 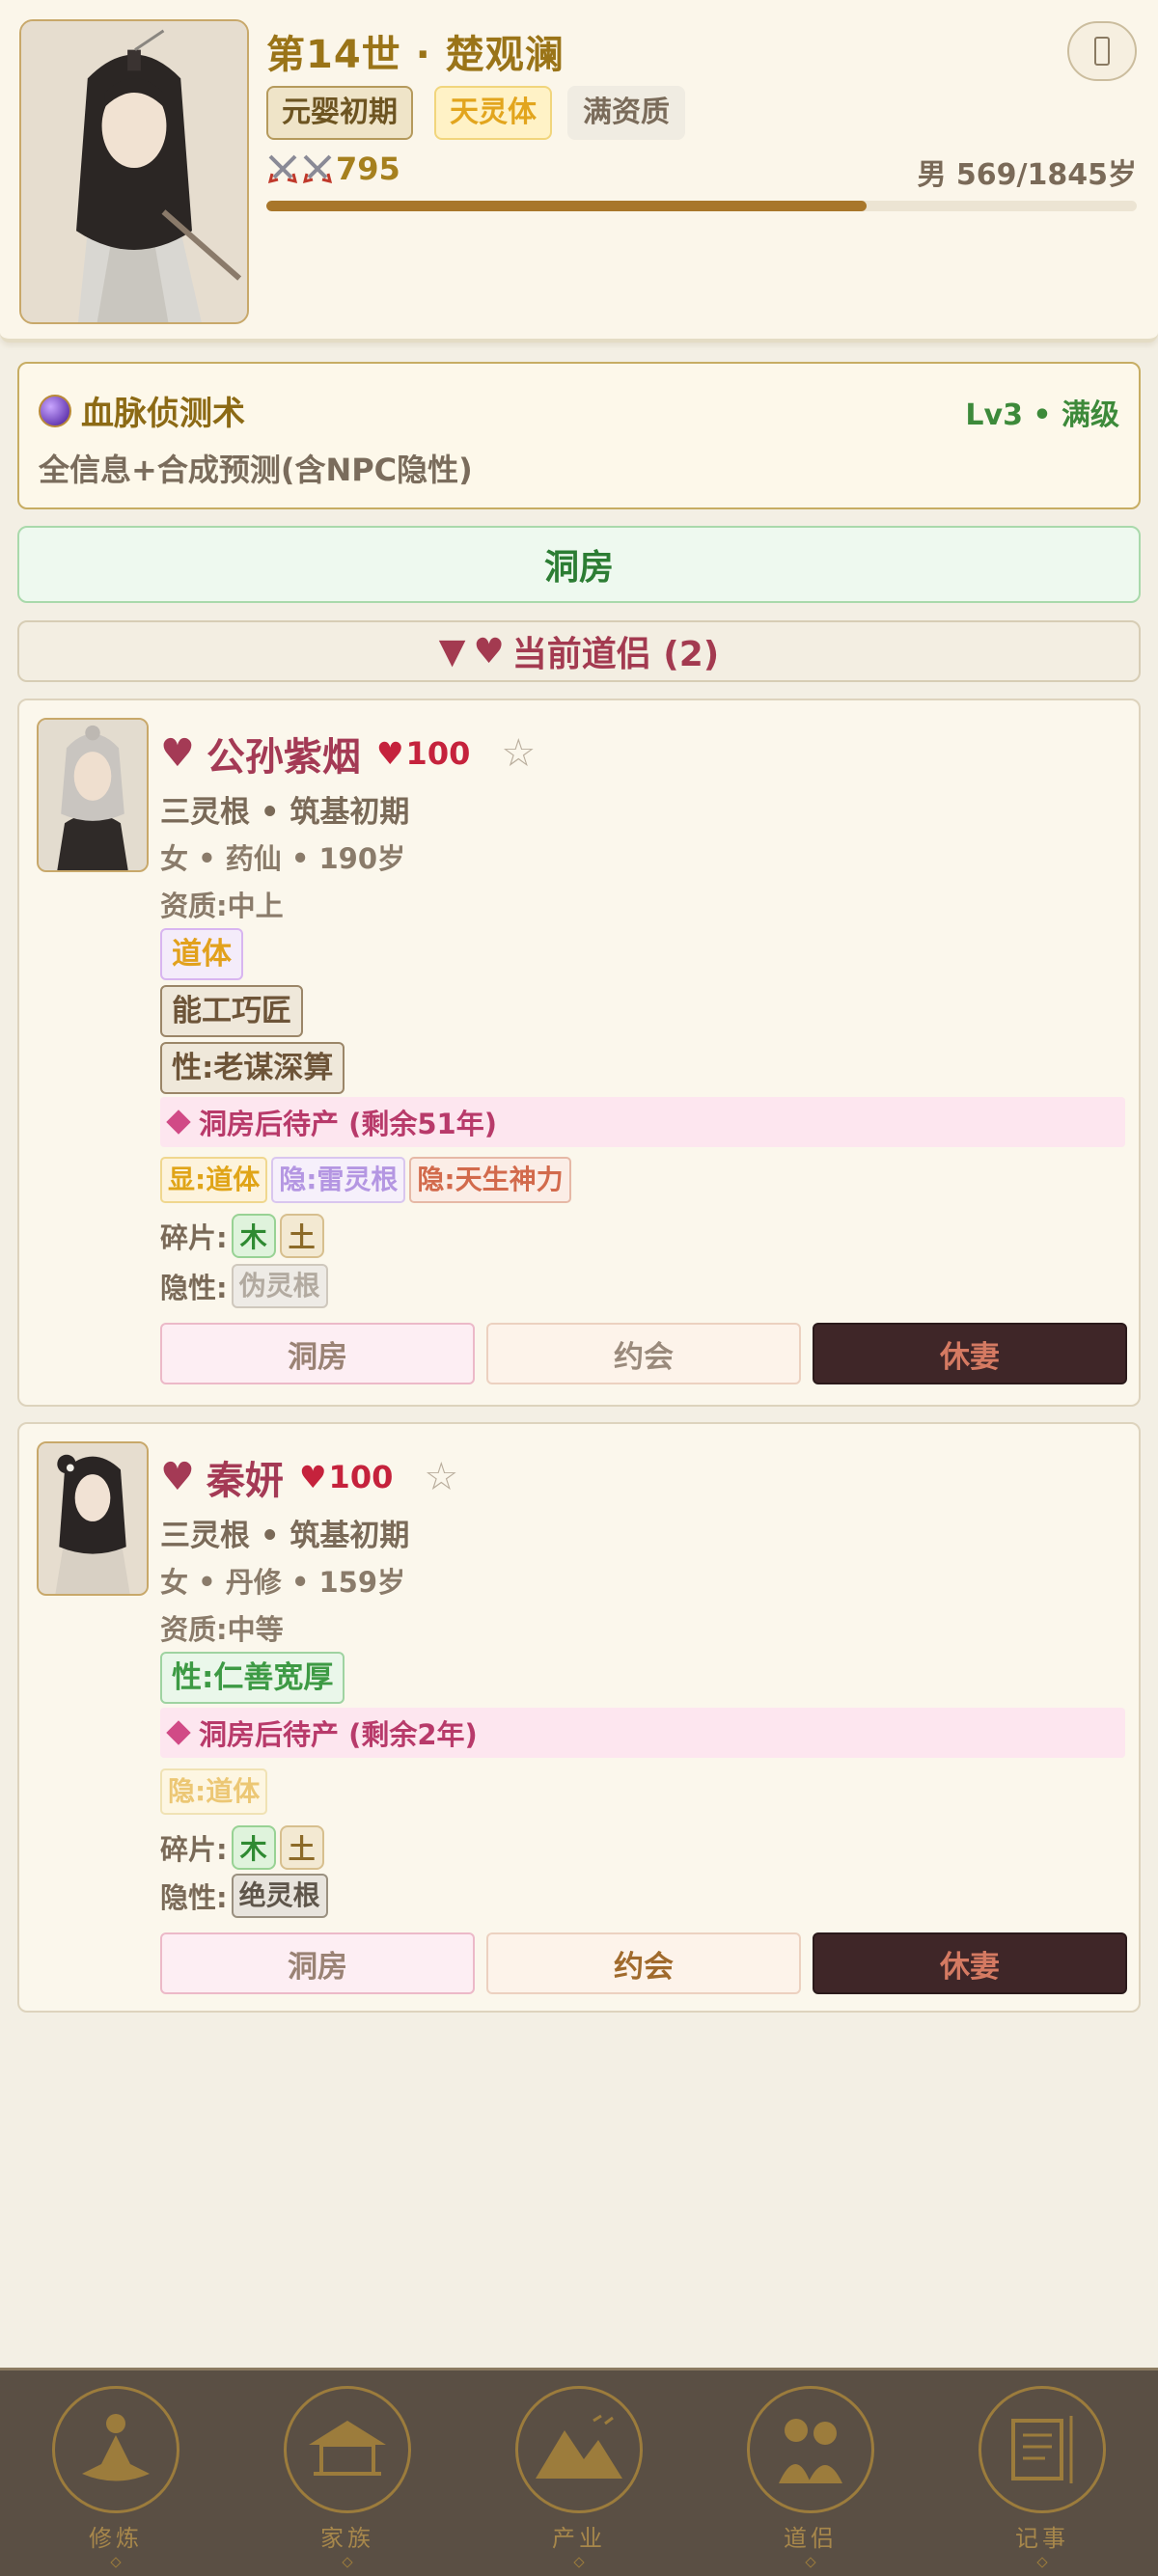 I want to click on realm-badge: 元婴初期, so click(x=339, y=113).